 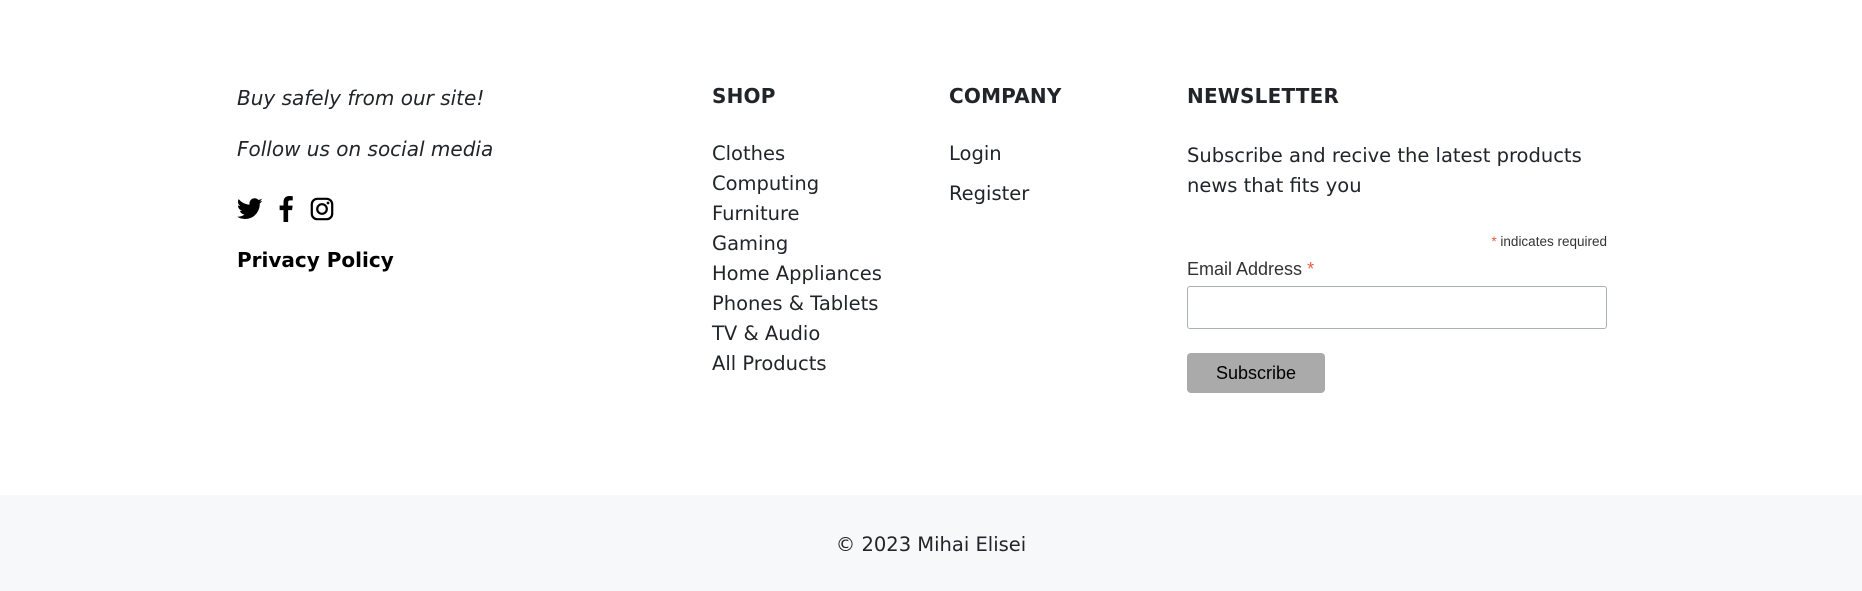 I want to click on list-item: Furniture, so click(x=797, y=216).